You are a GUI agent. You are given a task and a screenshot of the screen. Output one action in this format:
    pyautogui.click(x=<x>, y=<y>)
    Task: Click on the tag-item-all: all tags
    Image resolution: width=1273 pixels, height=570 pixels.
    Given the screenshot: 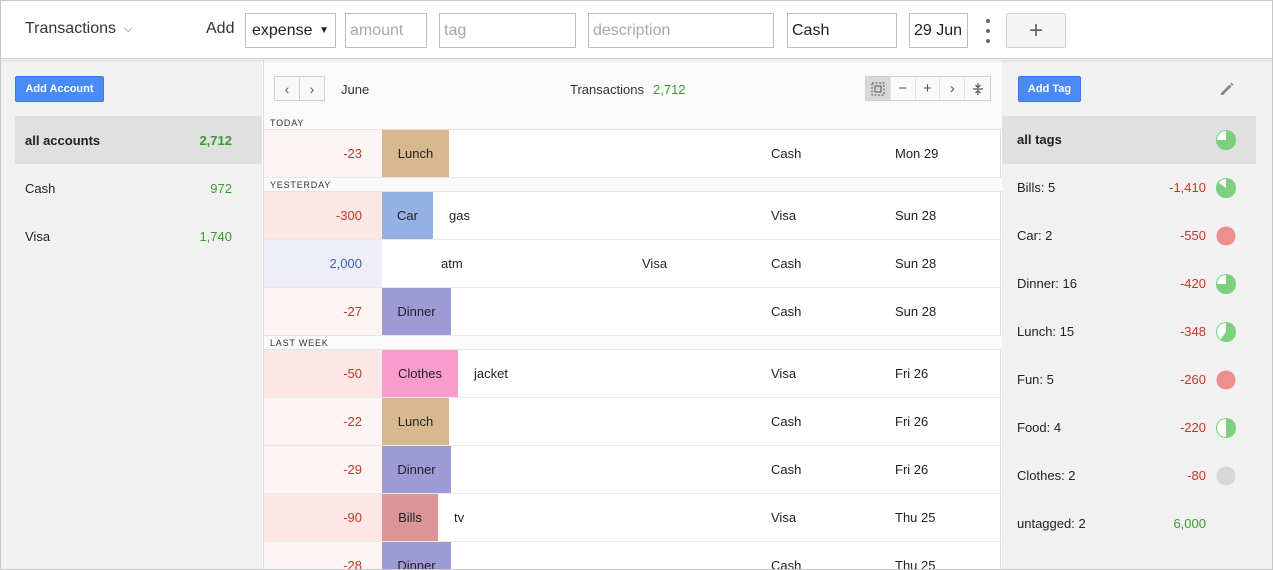 What is the action you would take?
    pyautogui.click(x=1129, y=140)
    